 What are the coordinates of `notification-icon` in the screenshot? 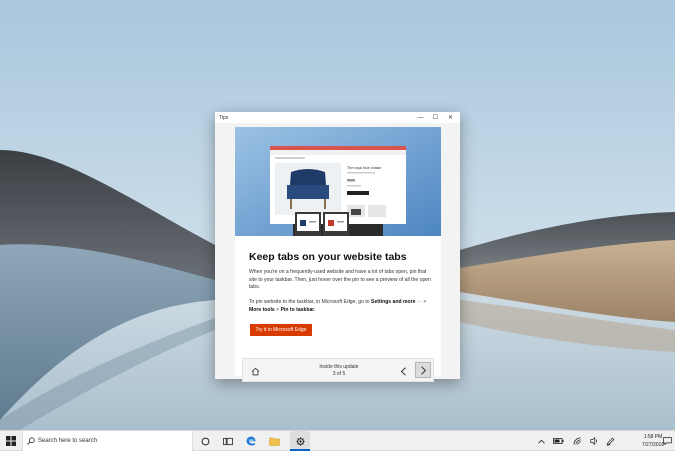 It's located at (667, 441).